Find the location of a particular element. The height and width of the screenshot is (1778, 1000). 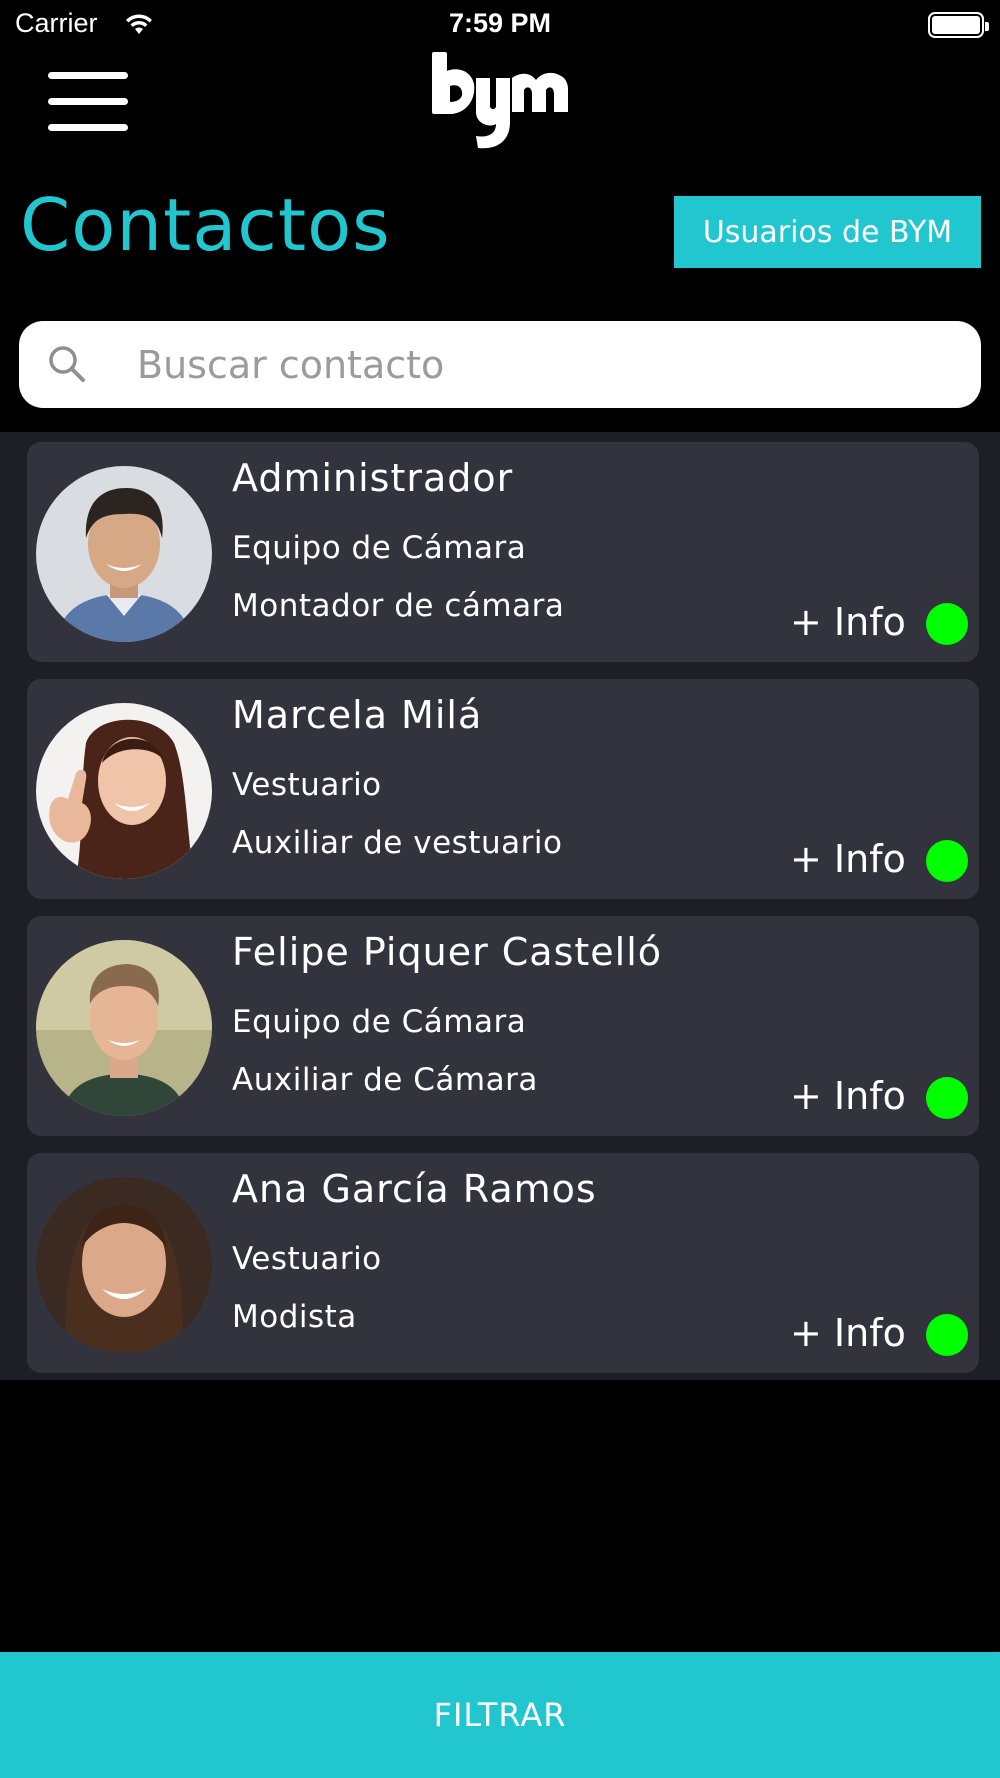

contact-role: Montador de cámara is located at coordinates (398, 606).